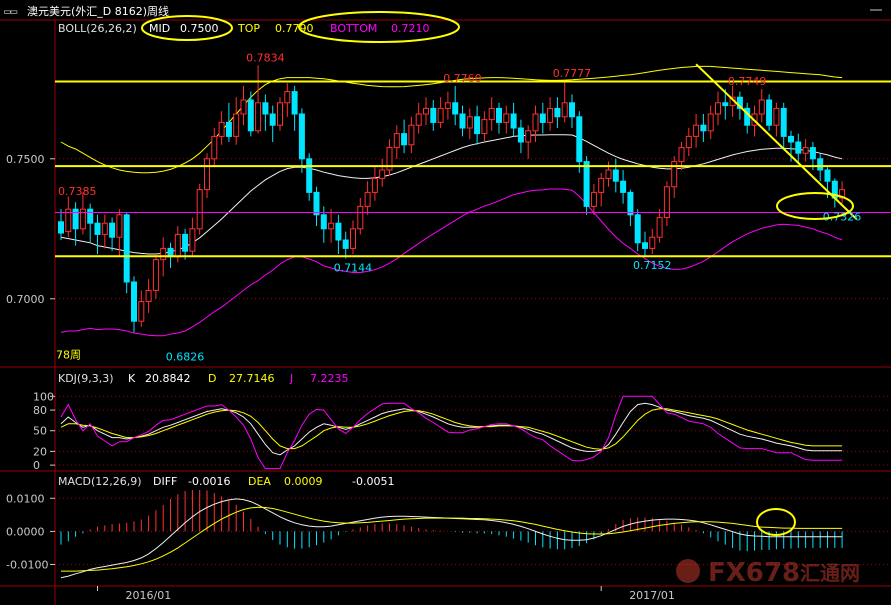 This screenshot has height=605, width=891. What do you see at coordinates (185, 357) in the screenshot?
I see `price-annotation: 0.6826` at bounding box center [185, 357].